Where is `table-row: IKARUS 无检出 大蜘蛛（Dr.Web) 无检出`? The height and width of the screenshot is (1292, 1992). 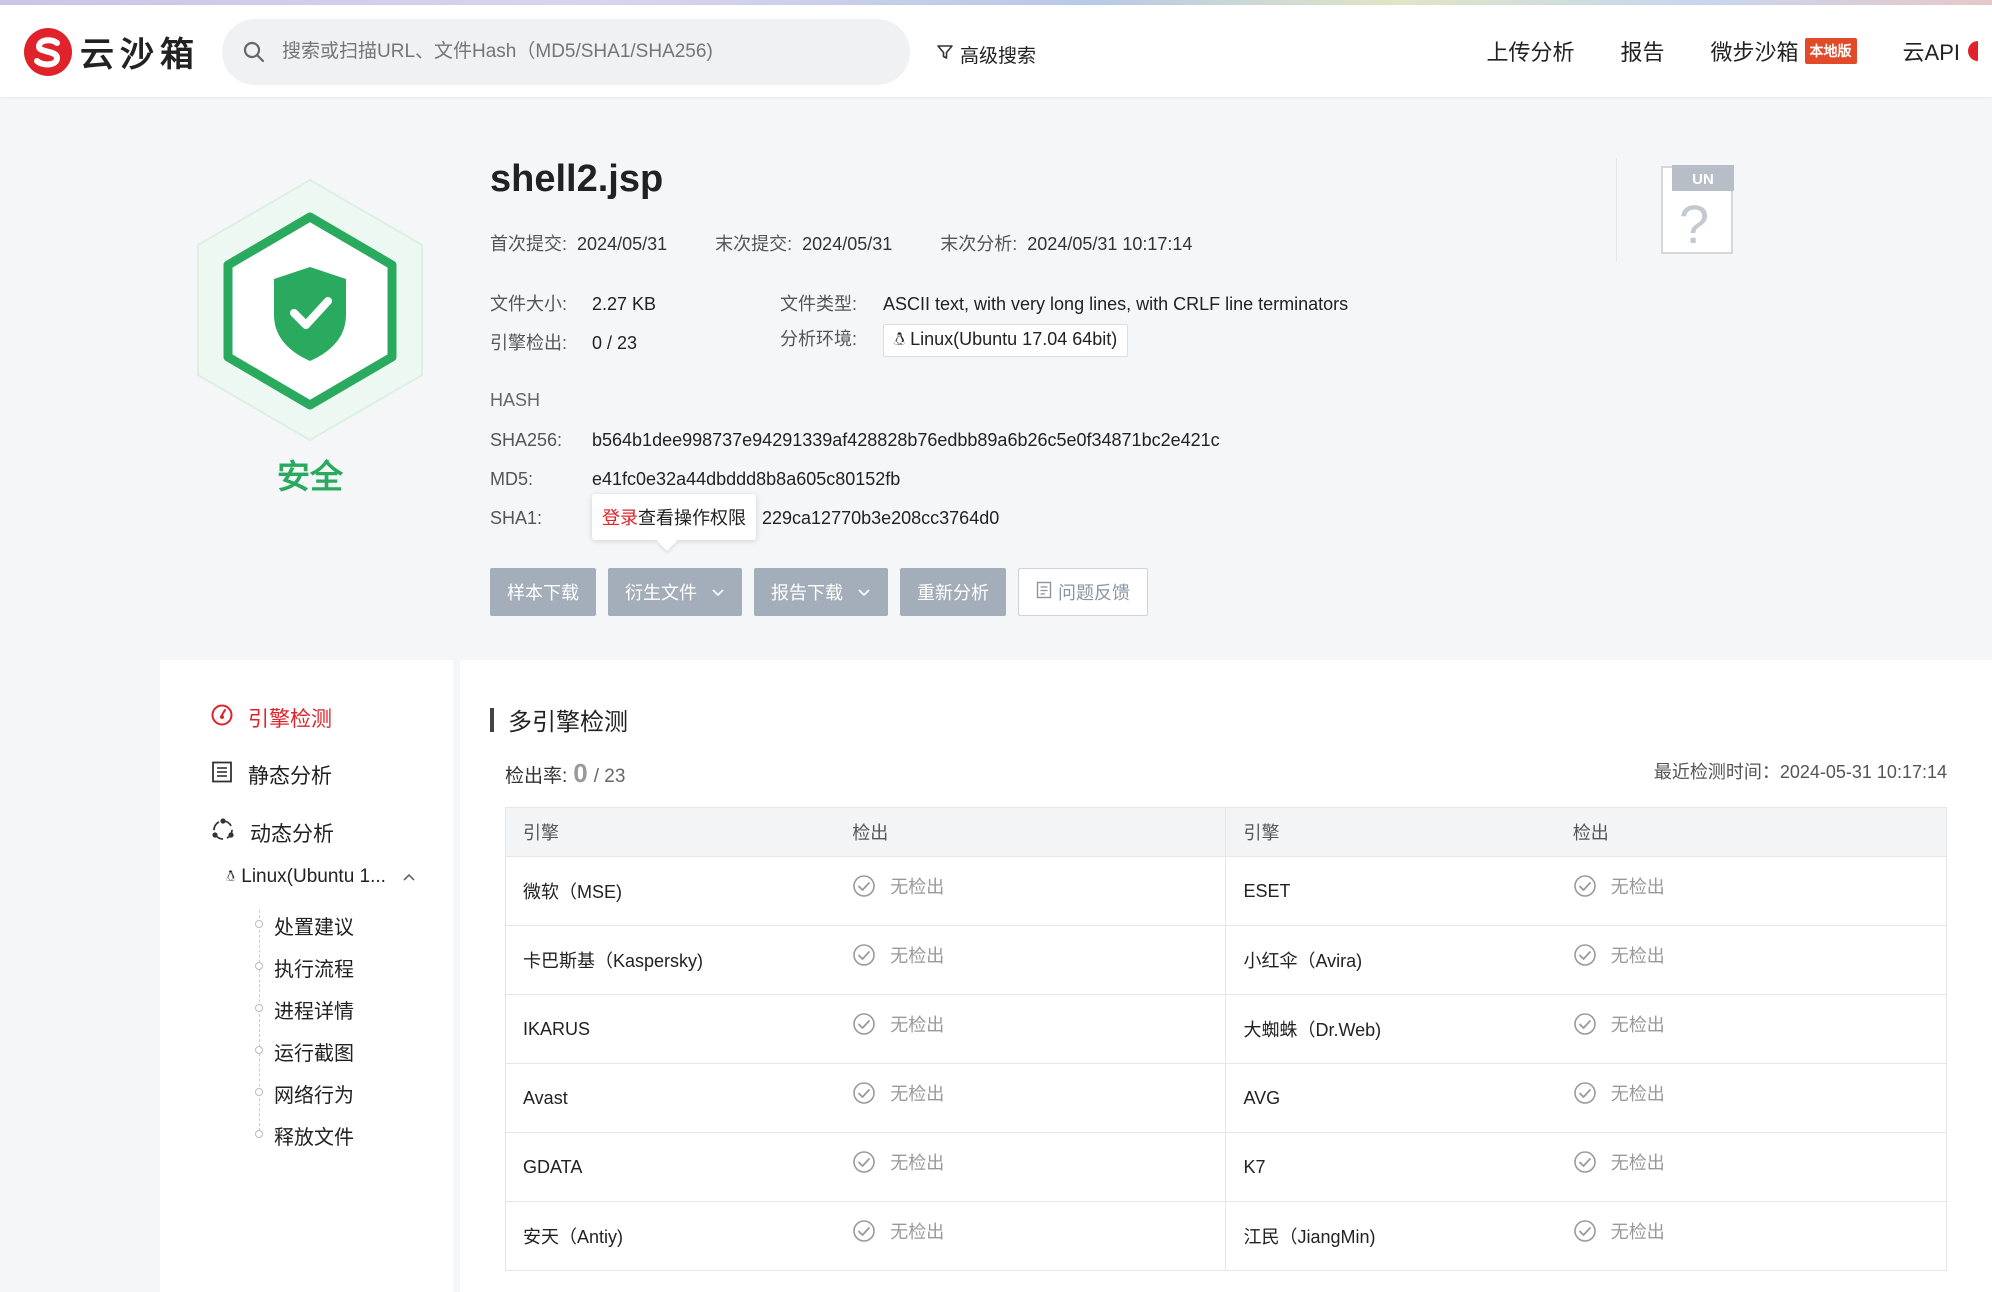
table-row: IKARUS 无检出 大蜘蛛（Dr.Web) 无检出 is located at coordinates (1226, 1029).